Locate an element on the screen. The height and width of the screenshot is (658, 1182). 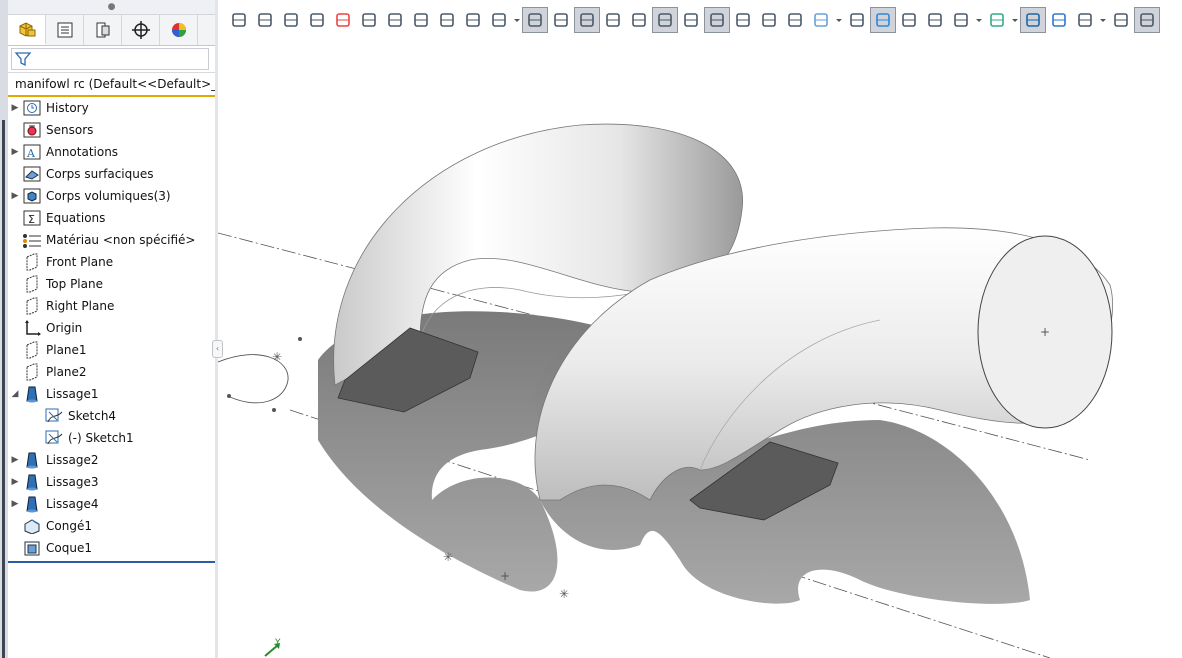
tree-item-corps-volumiques-3: ▶ Corps volumiques(3) is located at coordinates (111, 196).